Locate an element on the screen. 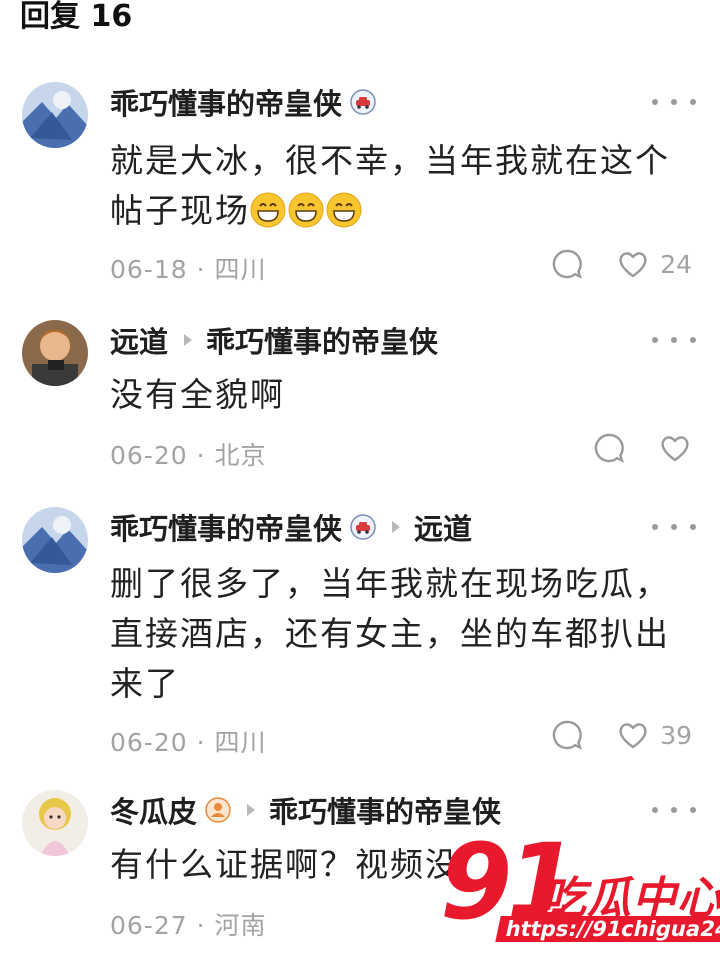 This screenshot has height=960, width=720. comment-date: 06-27 is located at coordinates (149, 925).